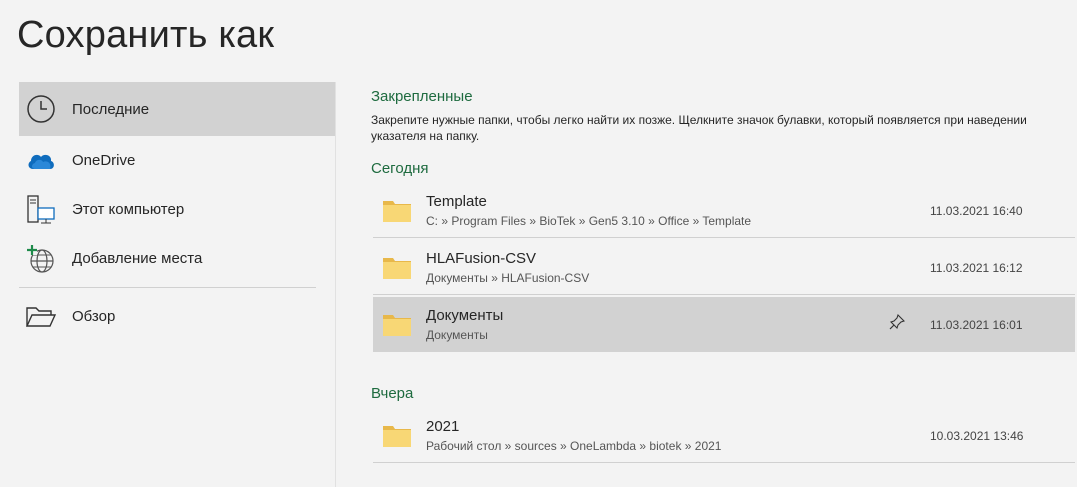  I want to click on nav-item-this-pc: Этот компьютер, so click(177, 209).